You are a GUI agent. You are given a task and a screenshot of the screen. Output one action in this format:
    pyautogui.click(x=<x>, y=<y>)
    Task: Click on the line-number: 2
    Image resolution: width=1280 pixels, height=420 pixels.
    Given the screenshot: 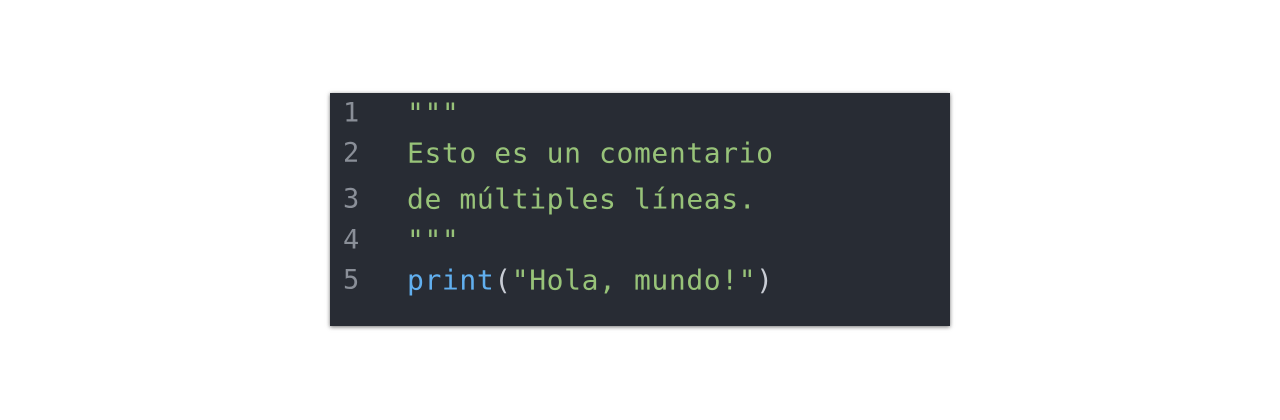 What is the action you would take?
    pyautogui.click(x=351, y=153)
    